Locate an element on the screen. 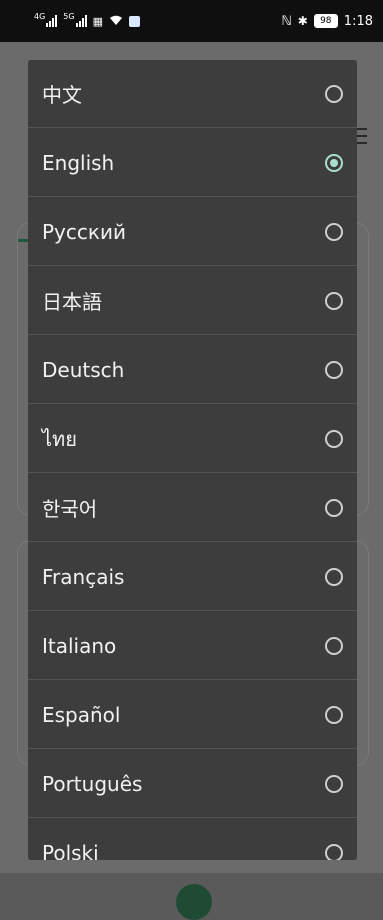 This screenshot has height=920, width=383. language-option-spanish: Español is located at coordinates (192, 715).